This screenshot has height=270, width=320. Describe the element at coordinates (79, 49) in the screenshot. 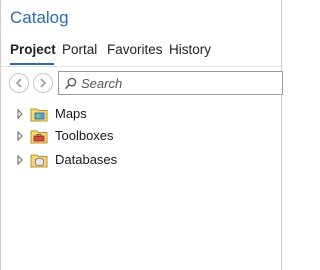

I see `tab-portal: Portal` at that location.